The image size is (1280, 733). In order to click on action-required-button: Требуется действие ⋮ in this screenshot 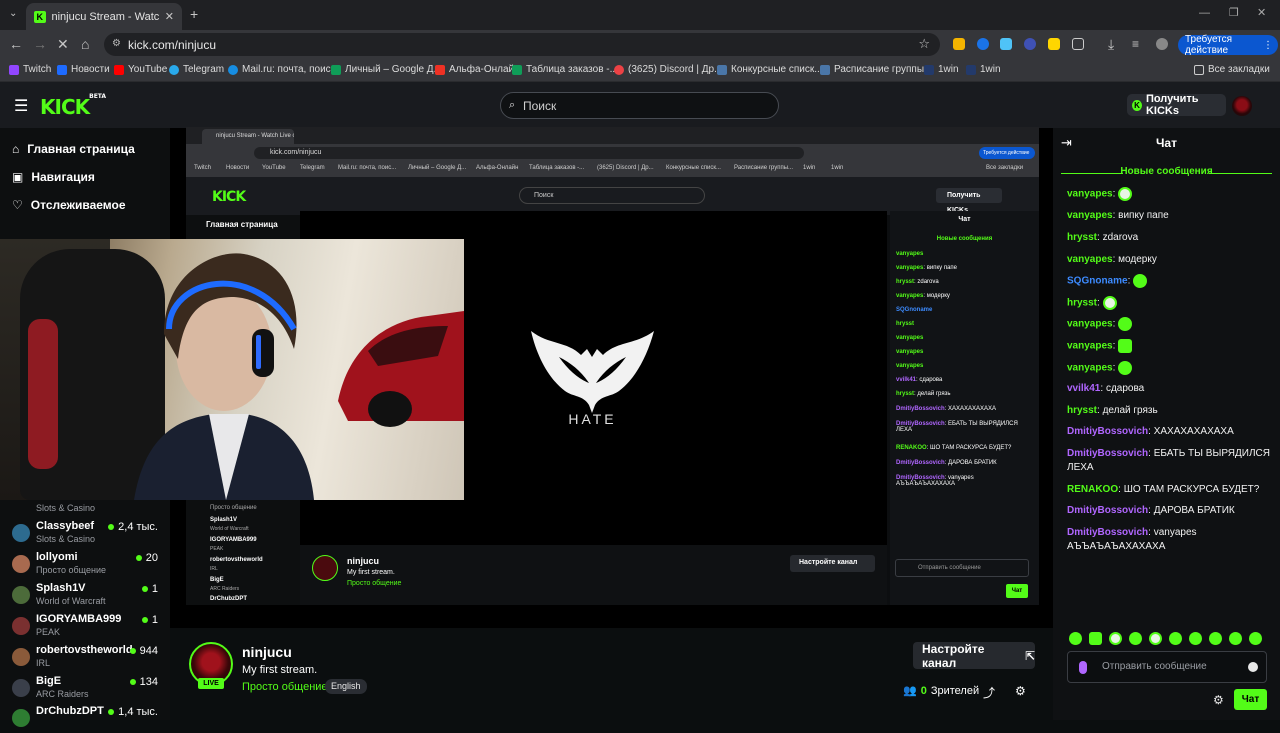, I will do `click(1228, 45)`.